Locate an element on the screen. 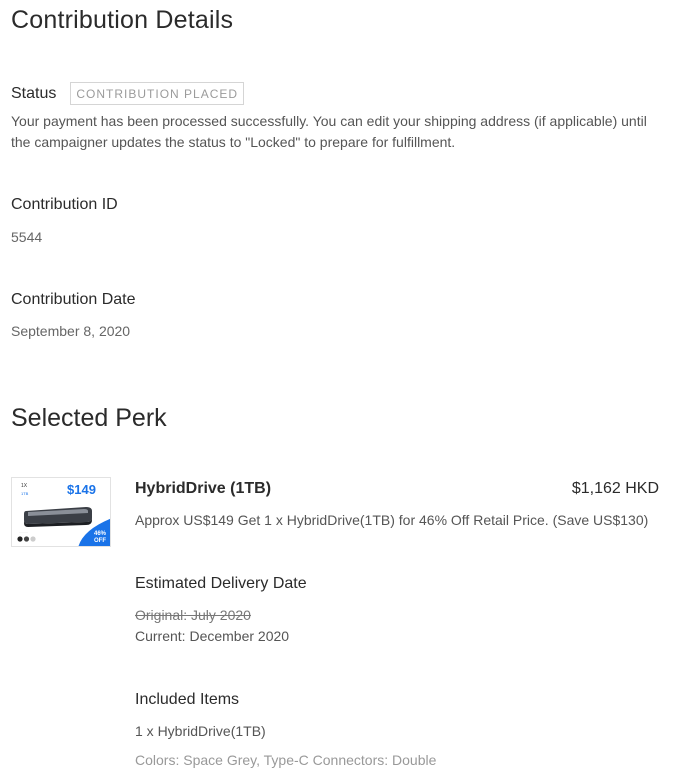 The image size is (687, 778). status-row: Status CONTRIBUTION PLACED is located at coordinates (128, 93).